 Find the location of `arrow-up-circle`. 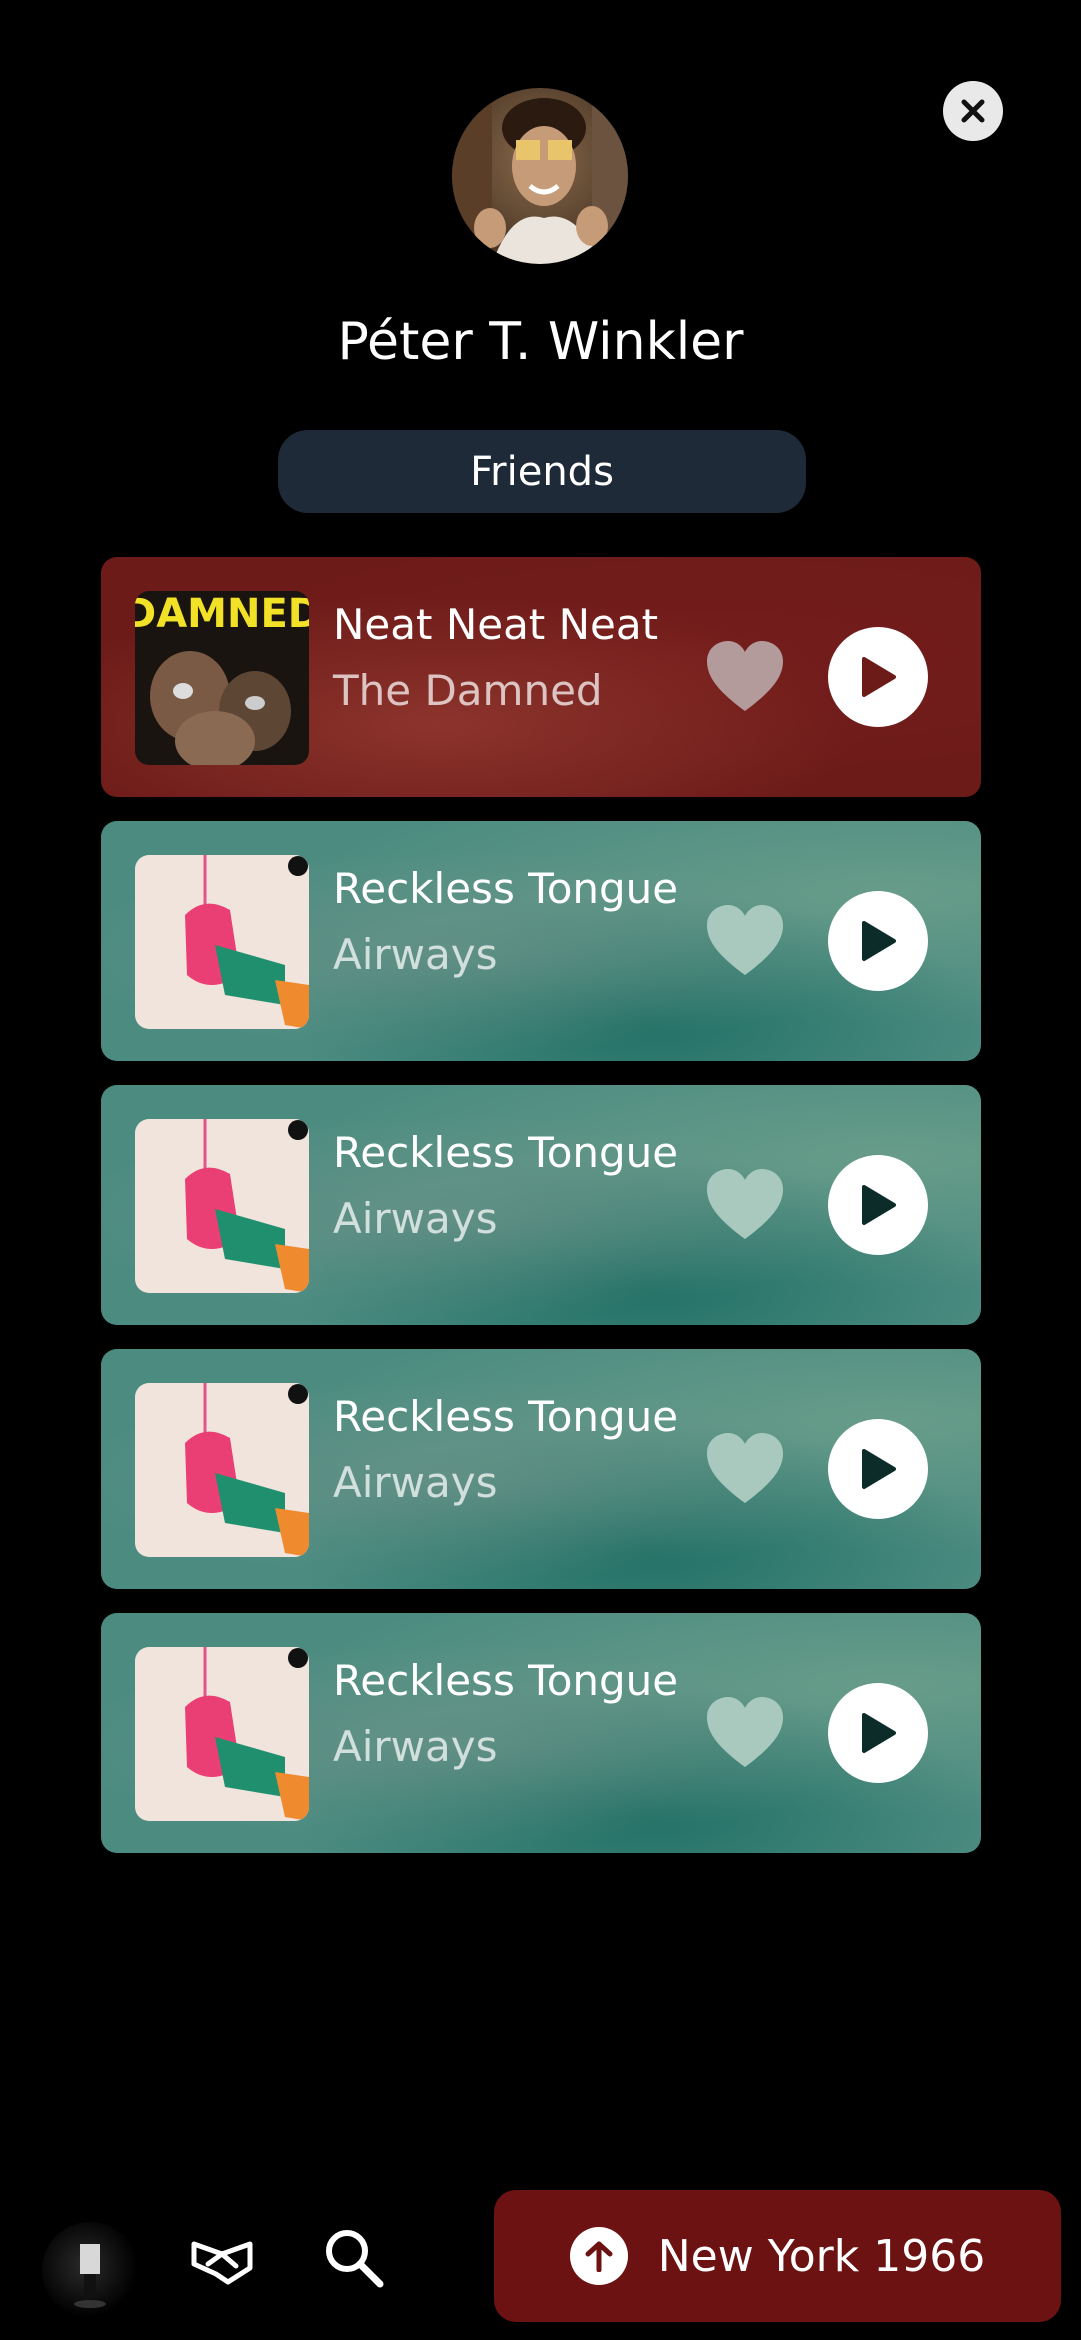

arrow-up-circle is located at coordinates (598, 2256).